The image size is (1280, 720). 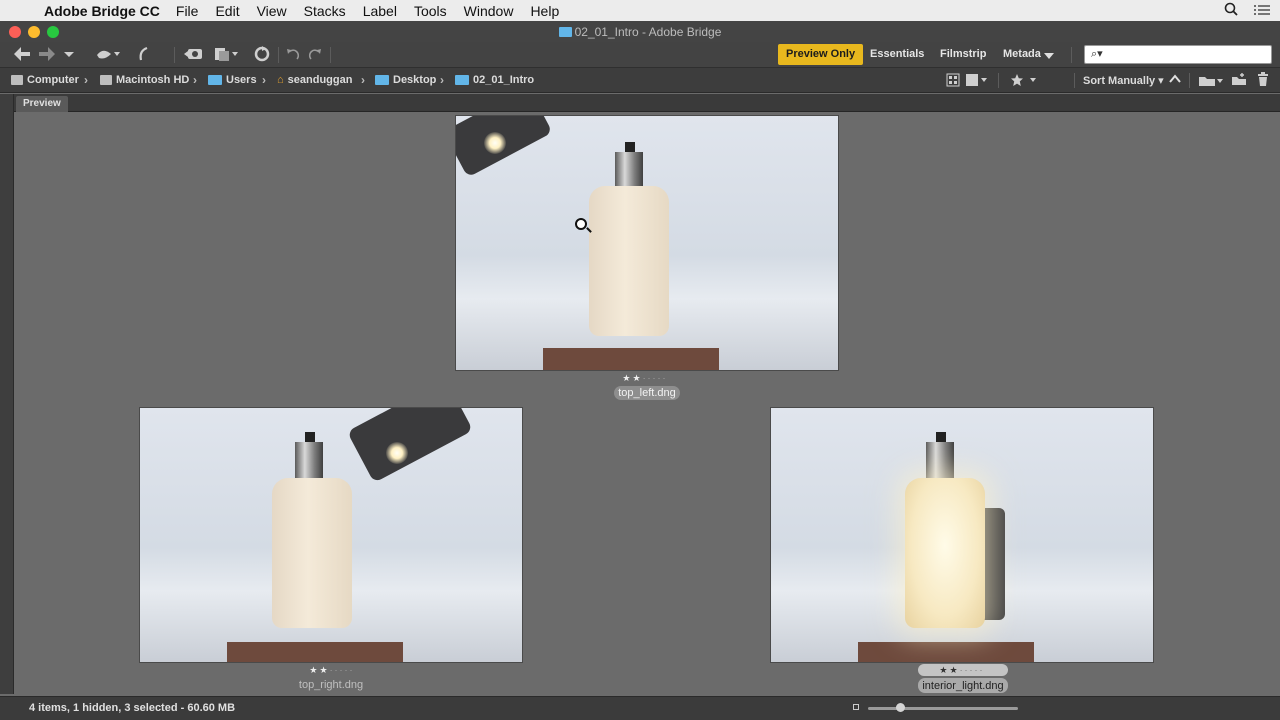 I want to click on breadcrumb-seanduggan: ⌂ seanduggan, so click(x=314, y=80).